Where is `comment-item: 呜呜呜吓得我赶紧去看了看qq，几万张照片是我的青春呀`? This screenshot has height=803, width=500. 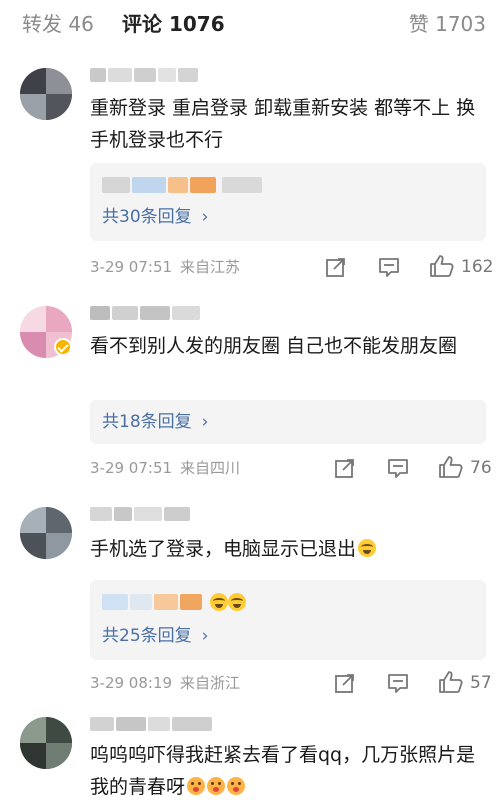
comment-item: 呜呜呜吓得我赶紧去看了看qq，几万张照片是我的青春呀 is located at coordinates (250, 757).